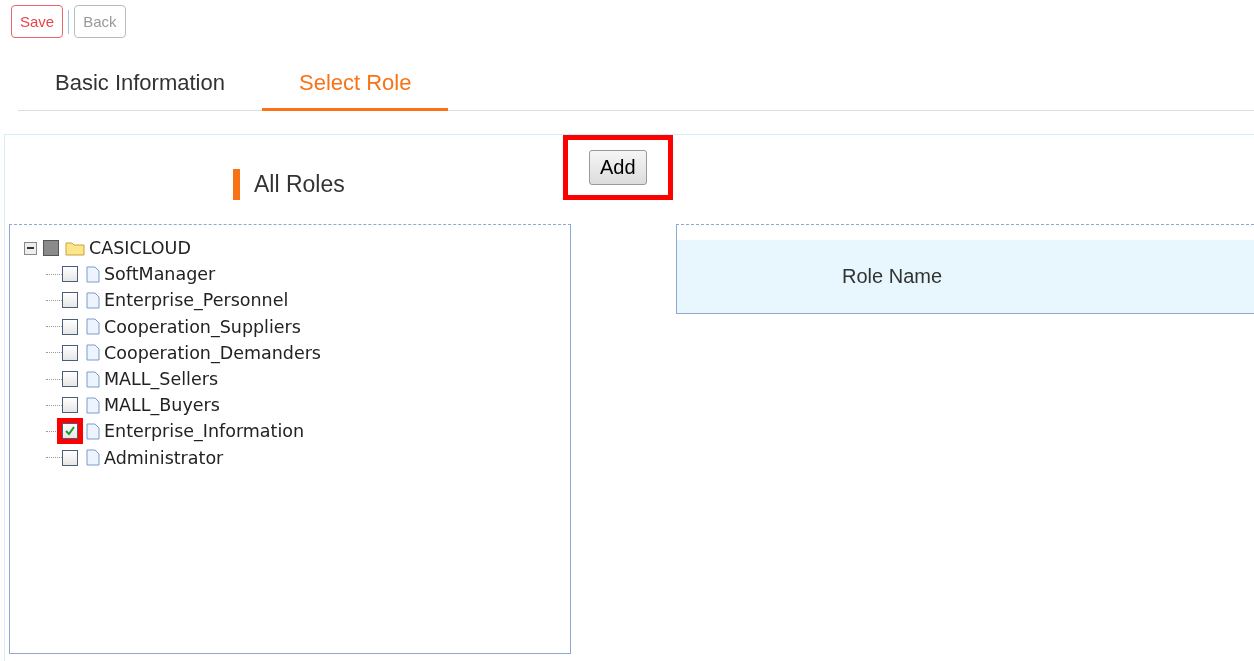 This screenshot has height=661, width=1254. What do you see at coordinates (164, 457) in the screenshot?
I see `tree-item: Administrator` at bounding box center [164, 457].